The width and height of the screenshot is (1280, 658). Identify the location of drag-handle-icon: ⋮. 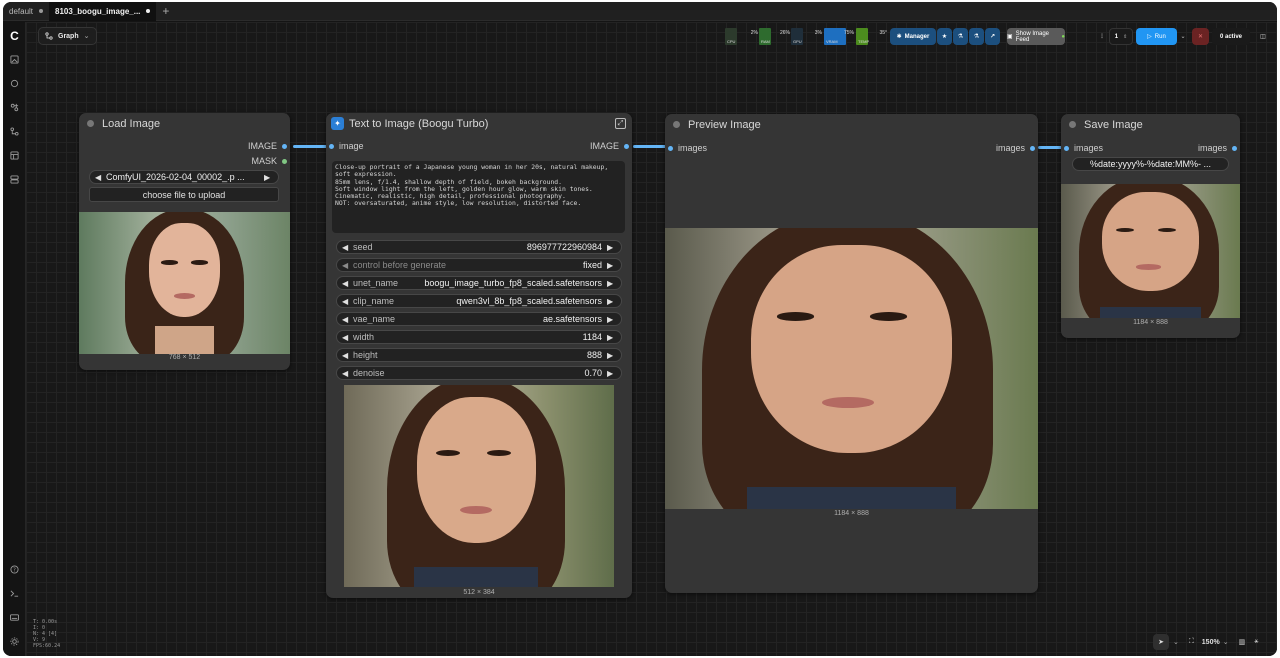
(1102, 36).